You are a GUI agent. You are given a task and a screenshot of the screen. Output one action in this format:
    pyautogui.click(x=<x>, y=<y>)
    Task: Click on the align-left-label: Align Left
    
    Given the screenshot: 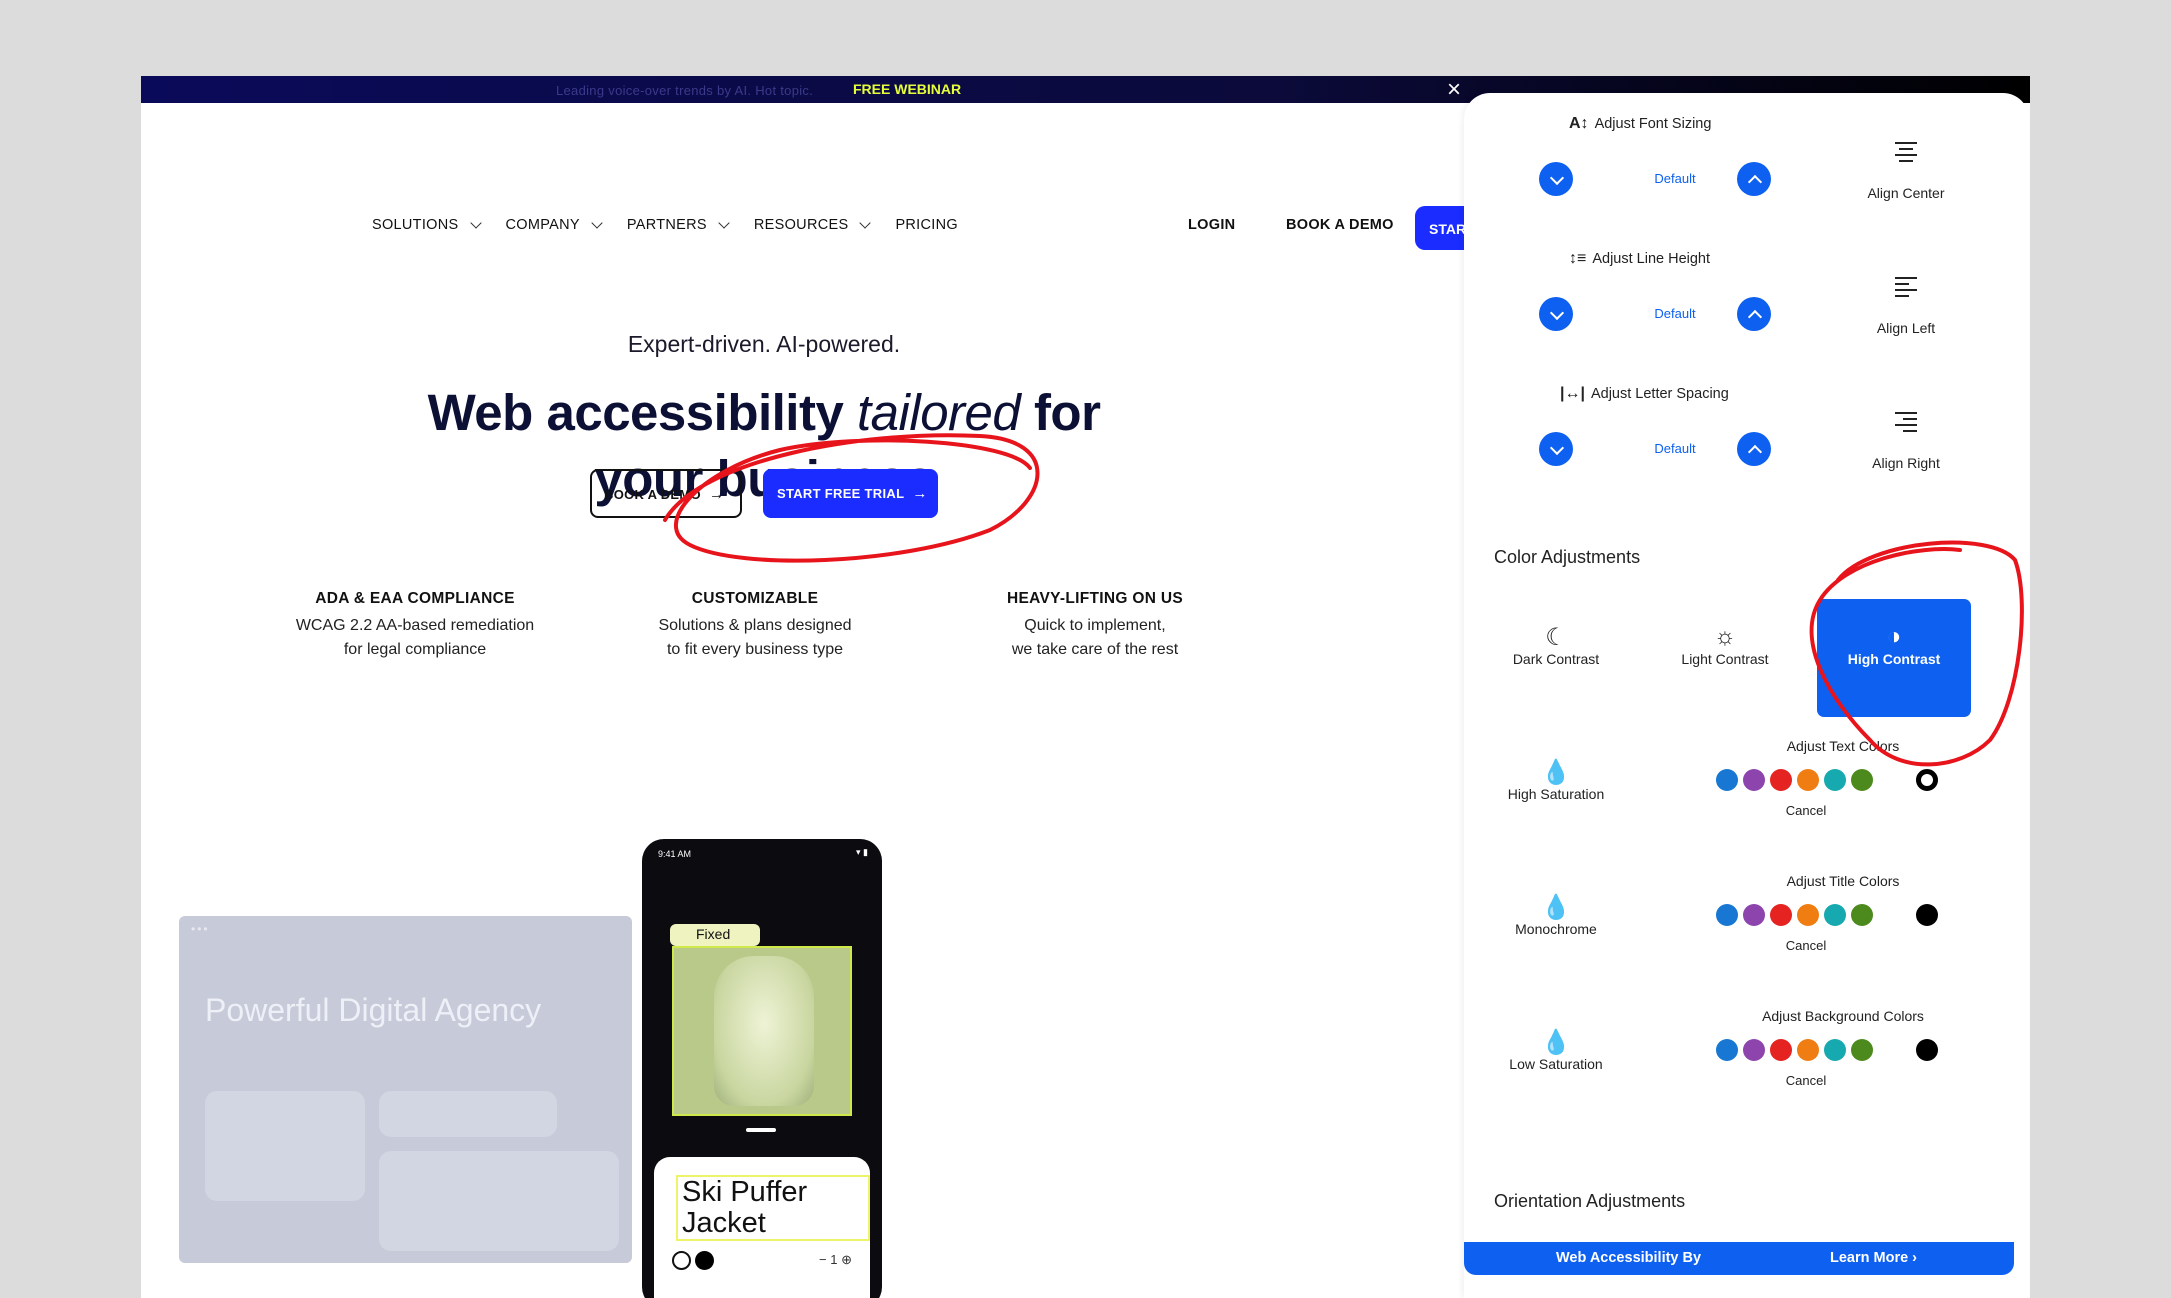 What is the action you would take?
    pyautogui.click(x=1906, y=328)
    